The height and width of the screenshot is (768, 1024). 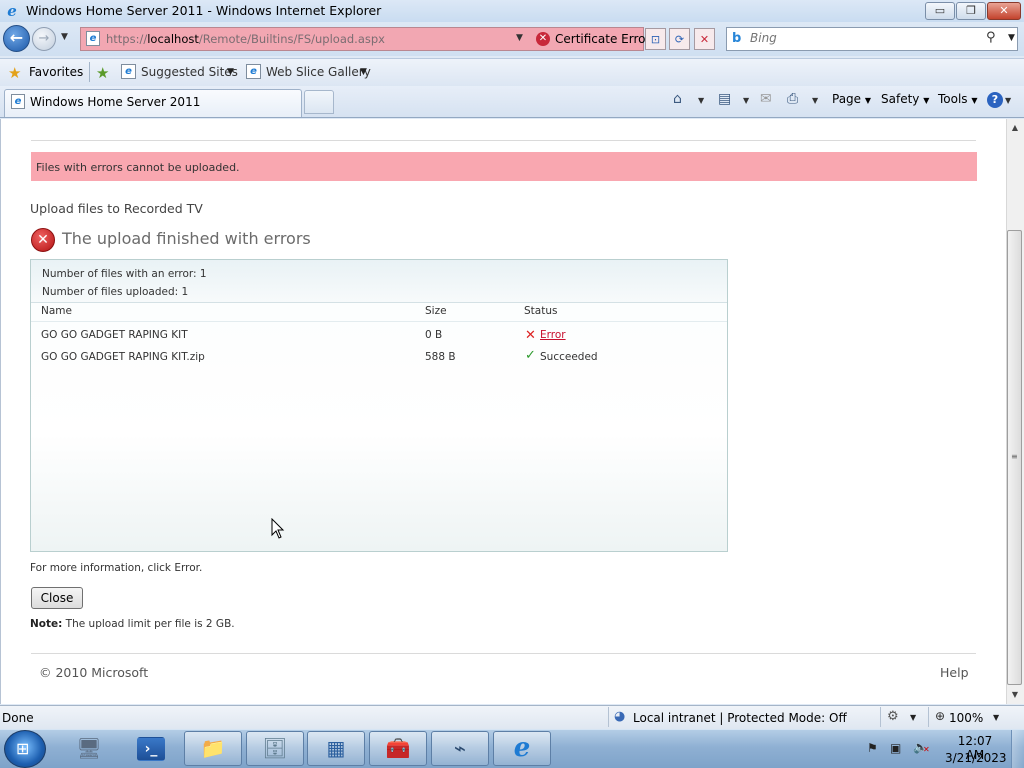 I want to click on refresh-icon: ⟳, so click(x=679, y=39).